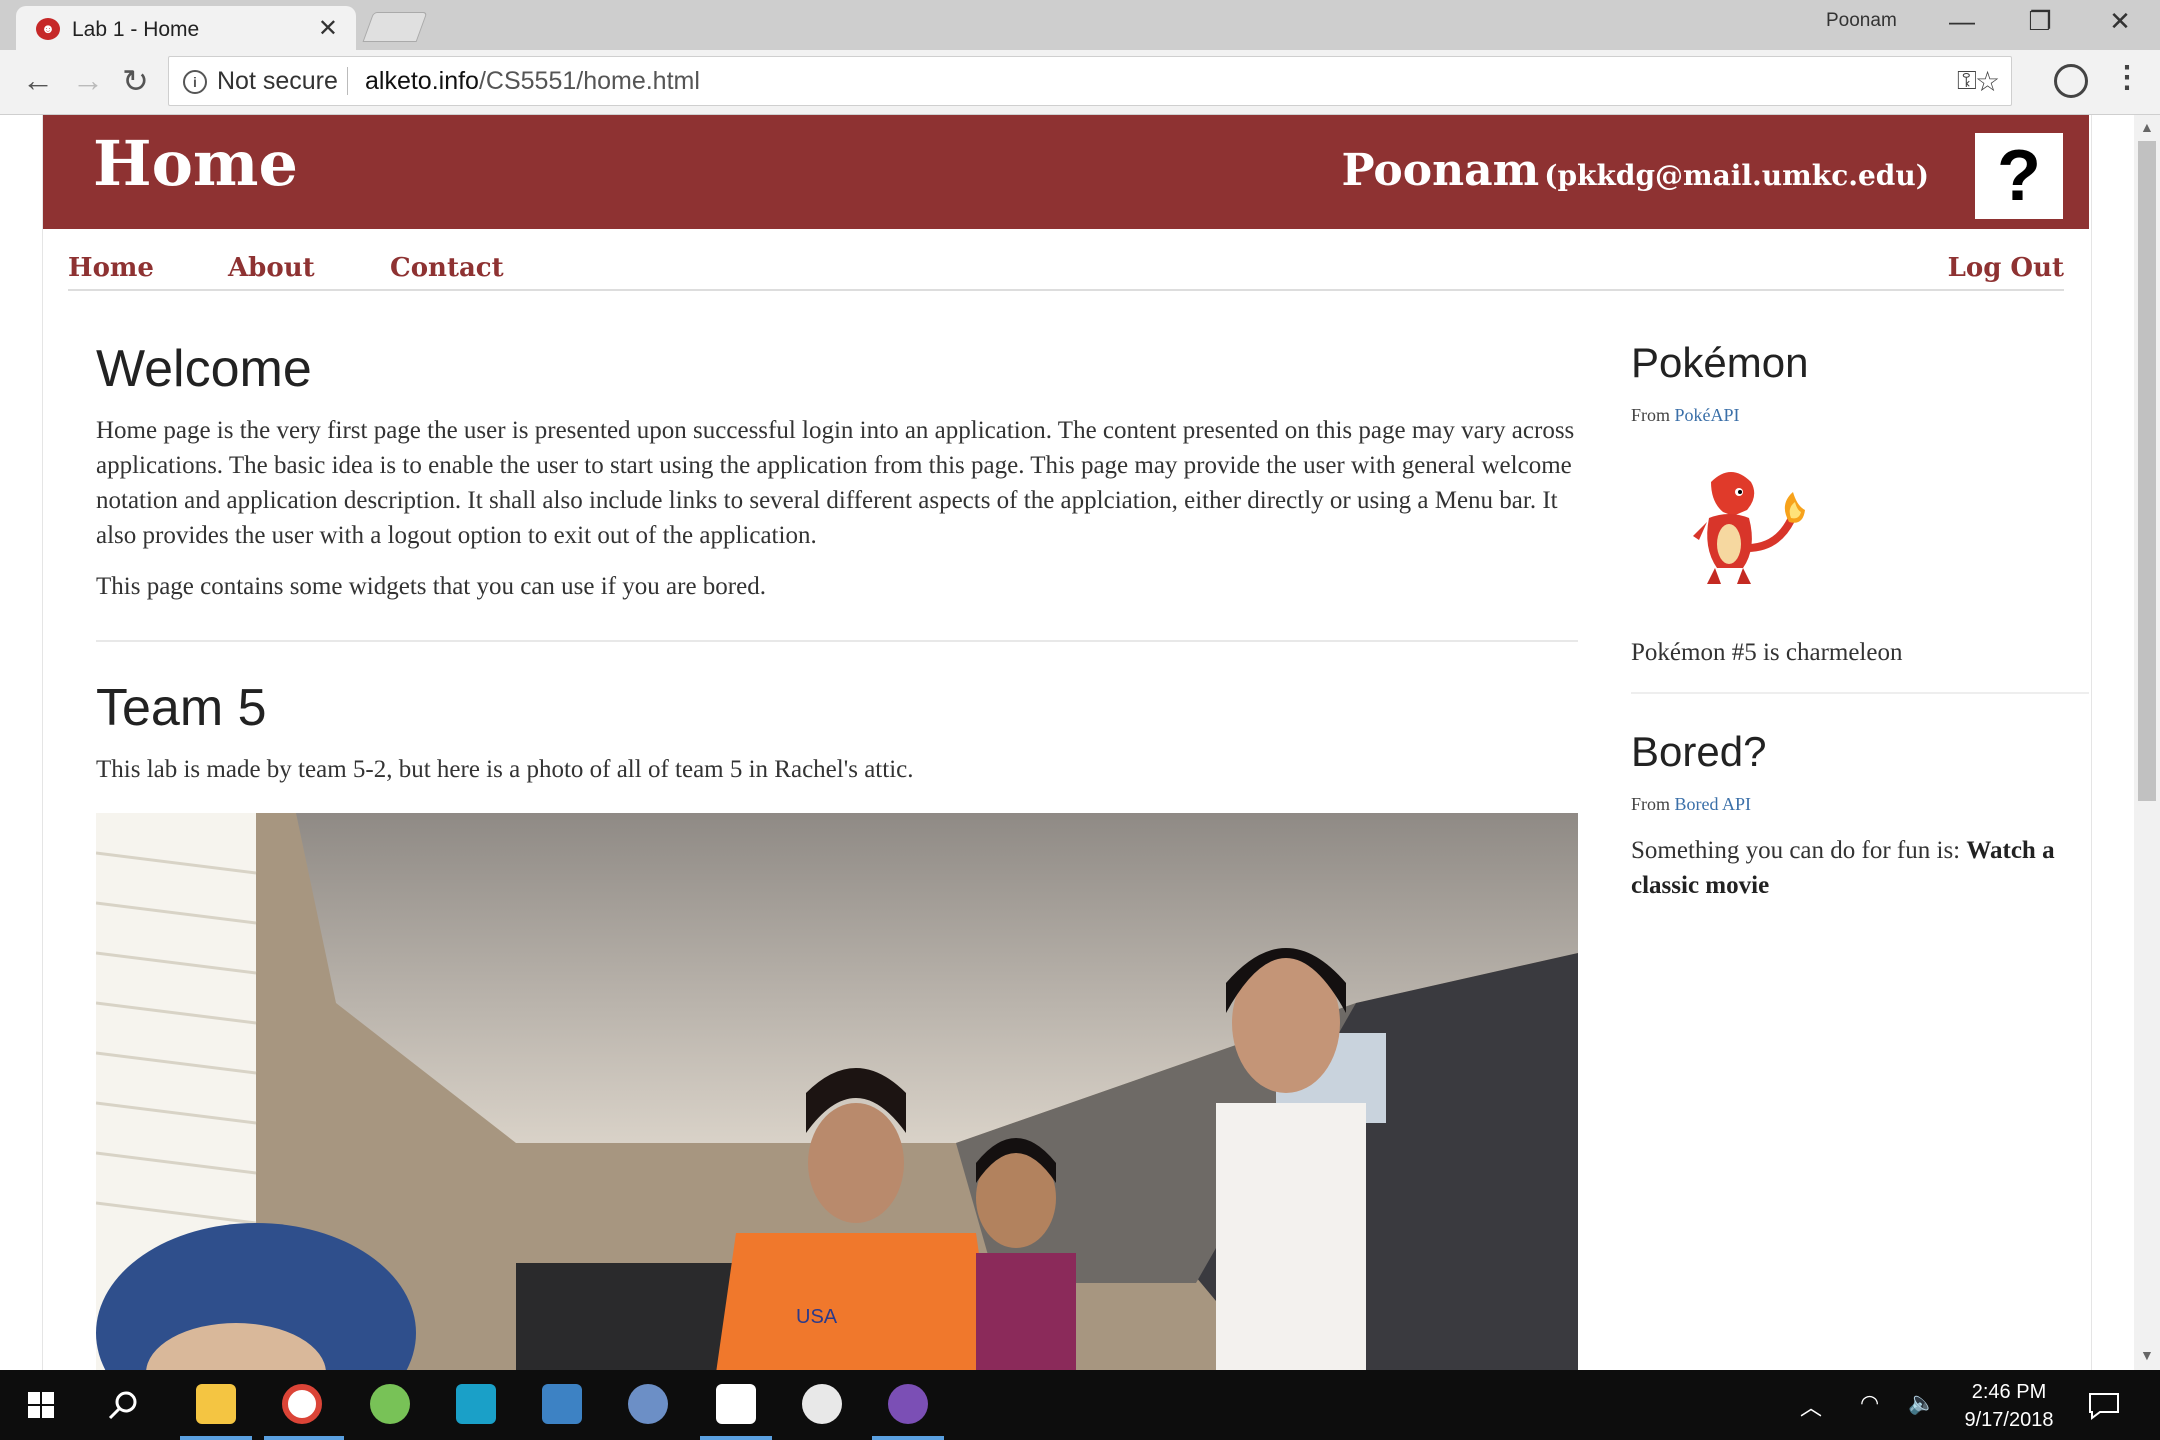 This screenshot has width=2160, height=1440. What do you see at coordinates (1861, 415) in the screenshot?
I see `pokemon-source: From PokéAPI` at bounding box center [1861, 415].